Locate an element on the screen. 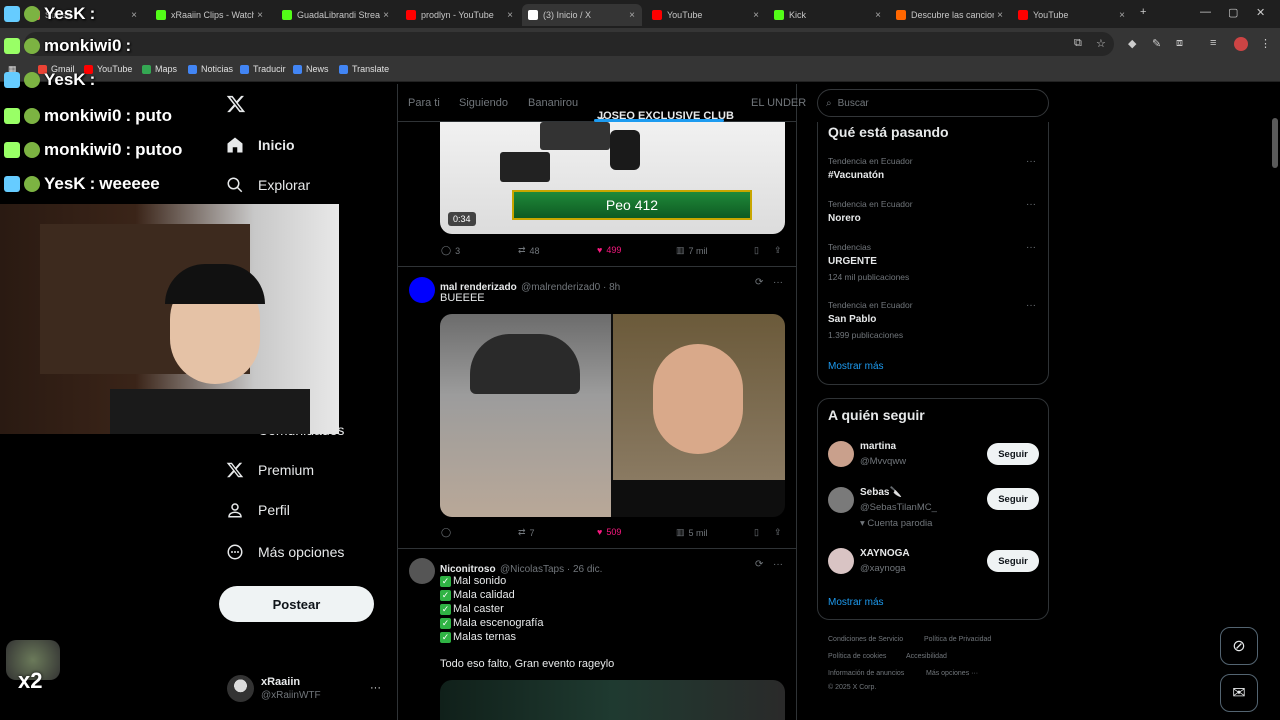 The image size is (1280, 720). media-icon: ≡ is located at coordinates (1213, 43).